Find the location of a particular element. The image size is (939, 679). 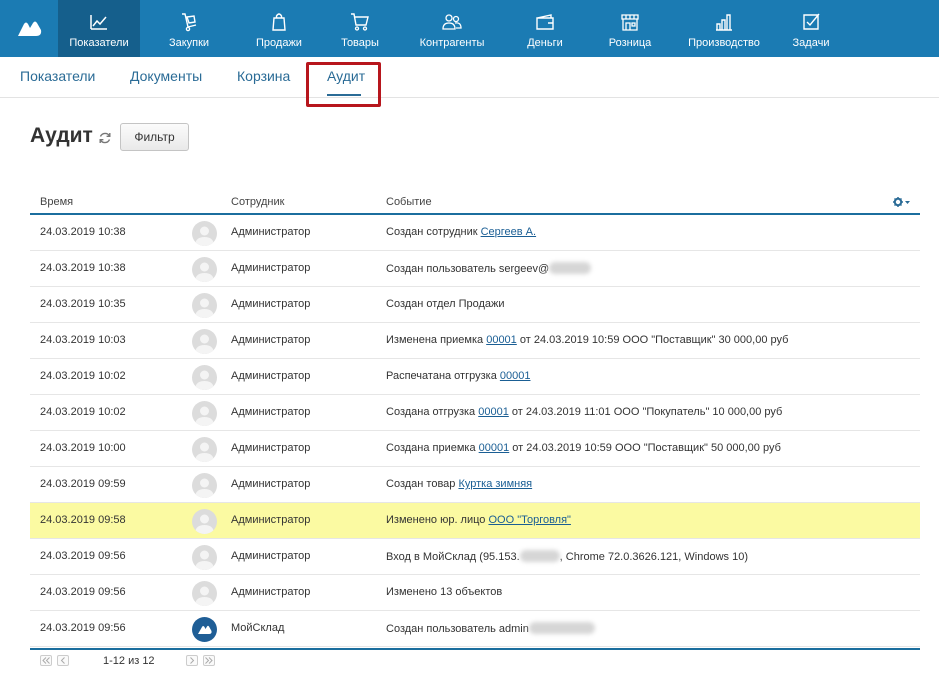

row-event: Изменено юр. лицо ООО "Торговля" is located at coordinates (478, 520).